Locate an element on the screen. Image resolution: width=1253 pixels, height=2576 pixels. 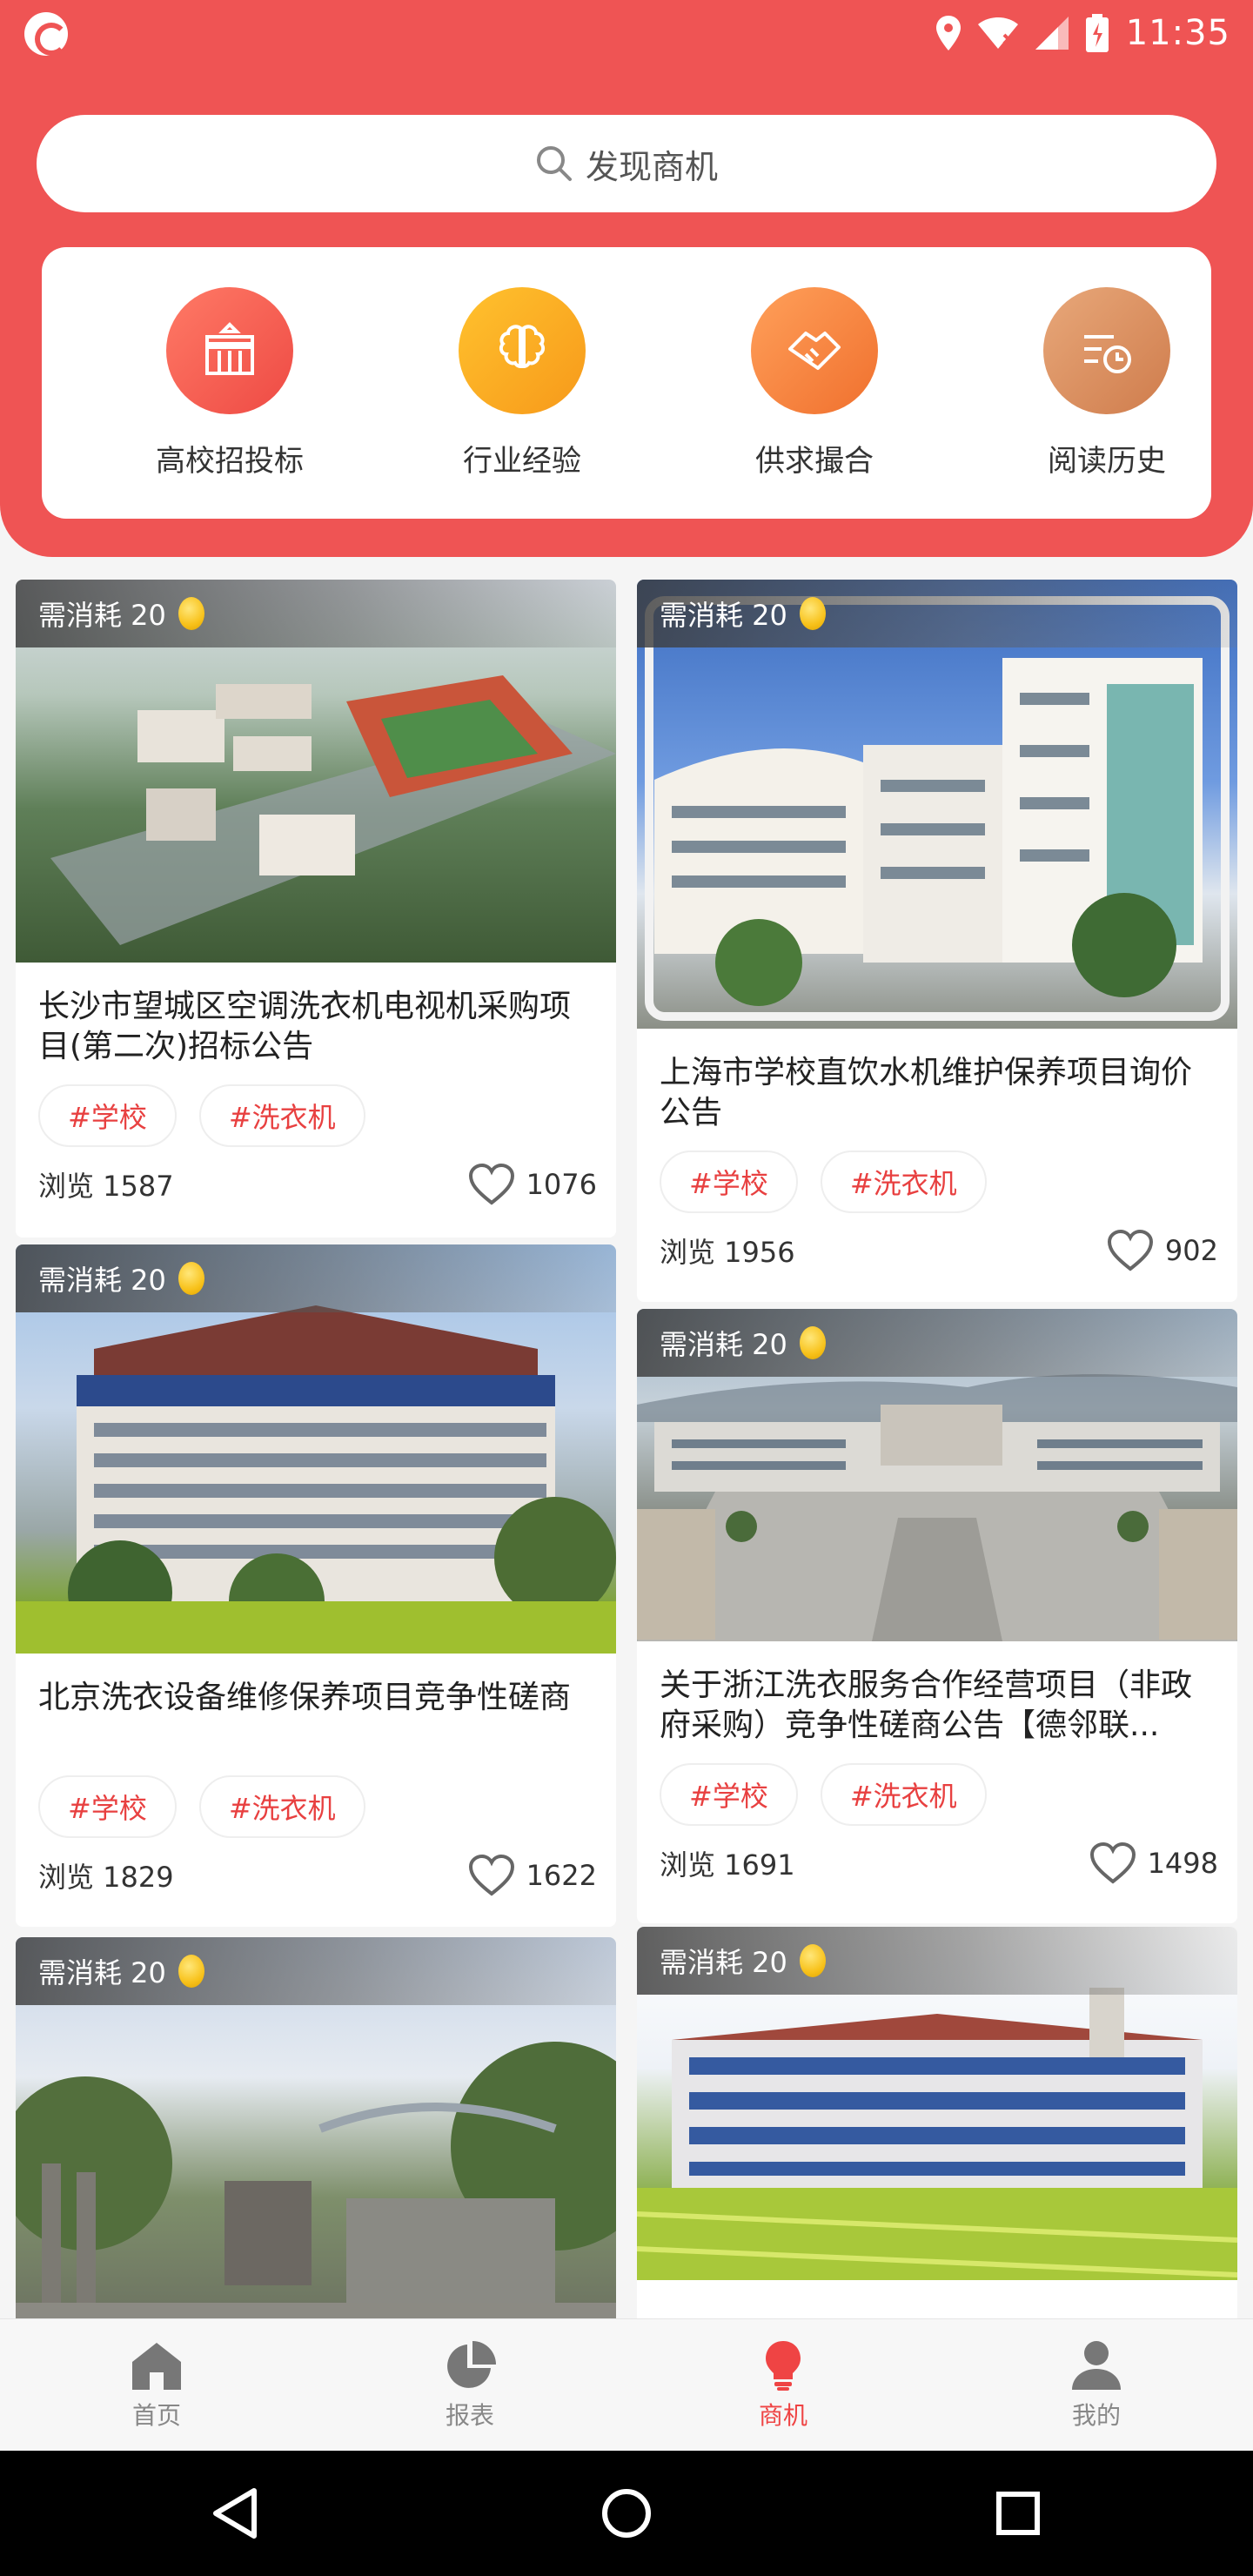
tab-profile: 我的 is located at coordinates (1096, 2386).